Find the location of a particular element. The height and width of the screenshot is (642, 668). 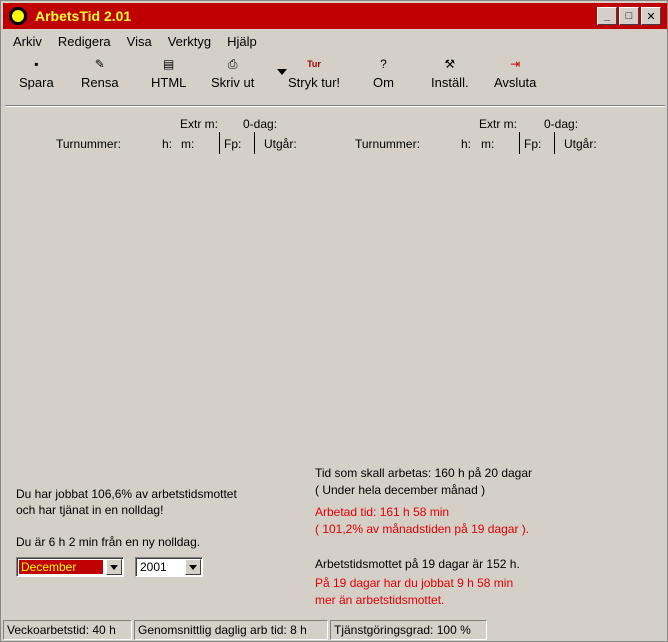

maximize-button: □ is located at coordinates (629, 16).